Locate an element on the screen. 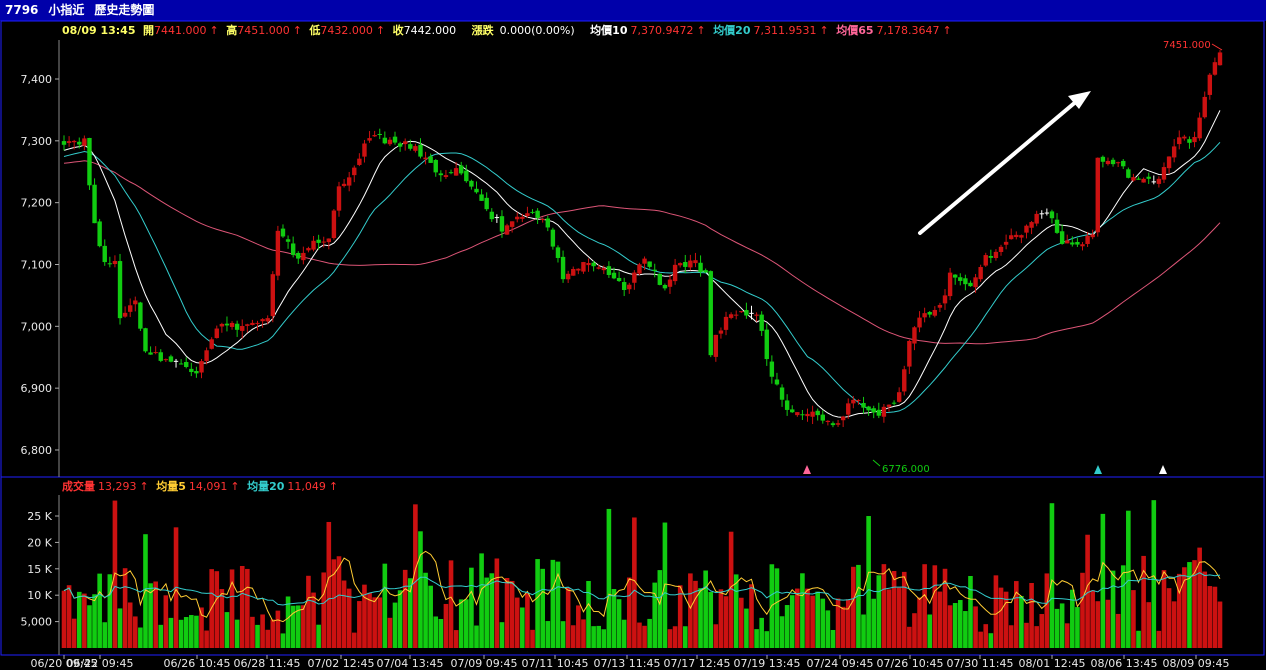 The height and width of the screenshot is (670, 1266). ma65-value: 7,178.3647 is located at coordinates (908, 30).